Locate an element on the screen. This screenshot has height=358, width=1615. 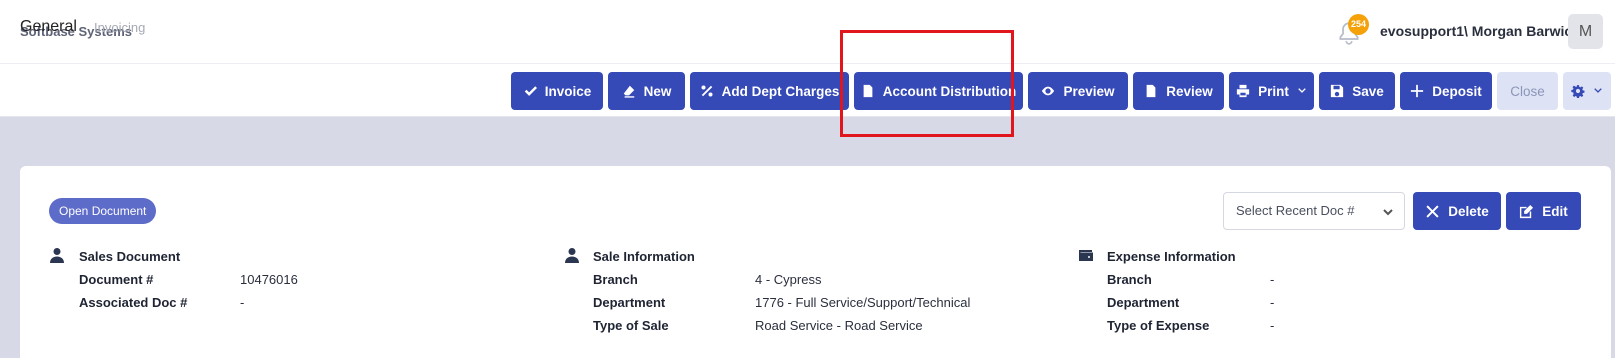
status-badge: Open Document is located at coordinates (103, 211).